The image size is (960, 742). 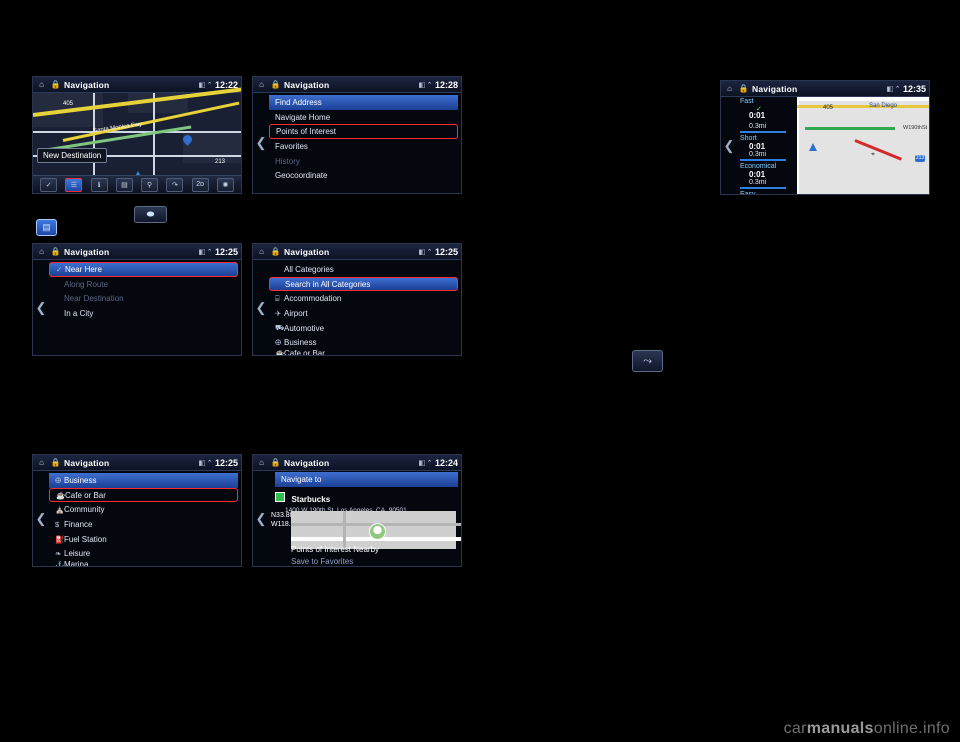 What do you see at coordinates (225, 184) in the screenshot?
I see `gear-icon: ✺` at bounding box center [225, 184].